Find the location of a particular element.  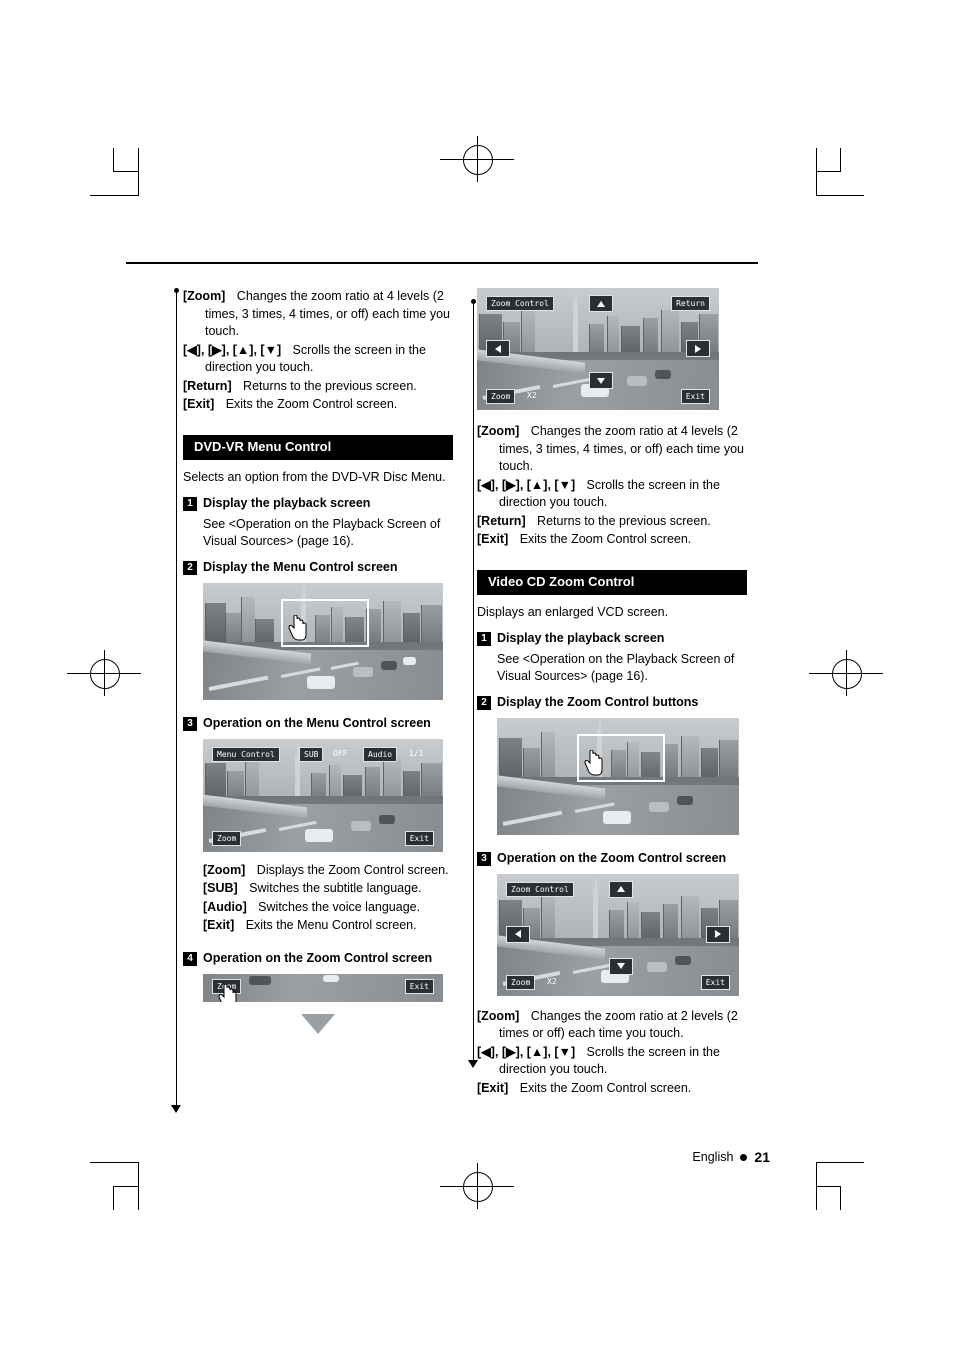

step-3: 3 Operation on the Menu Control screen is located at coordinates (318, 723).